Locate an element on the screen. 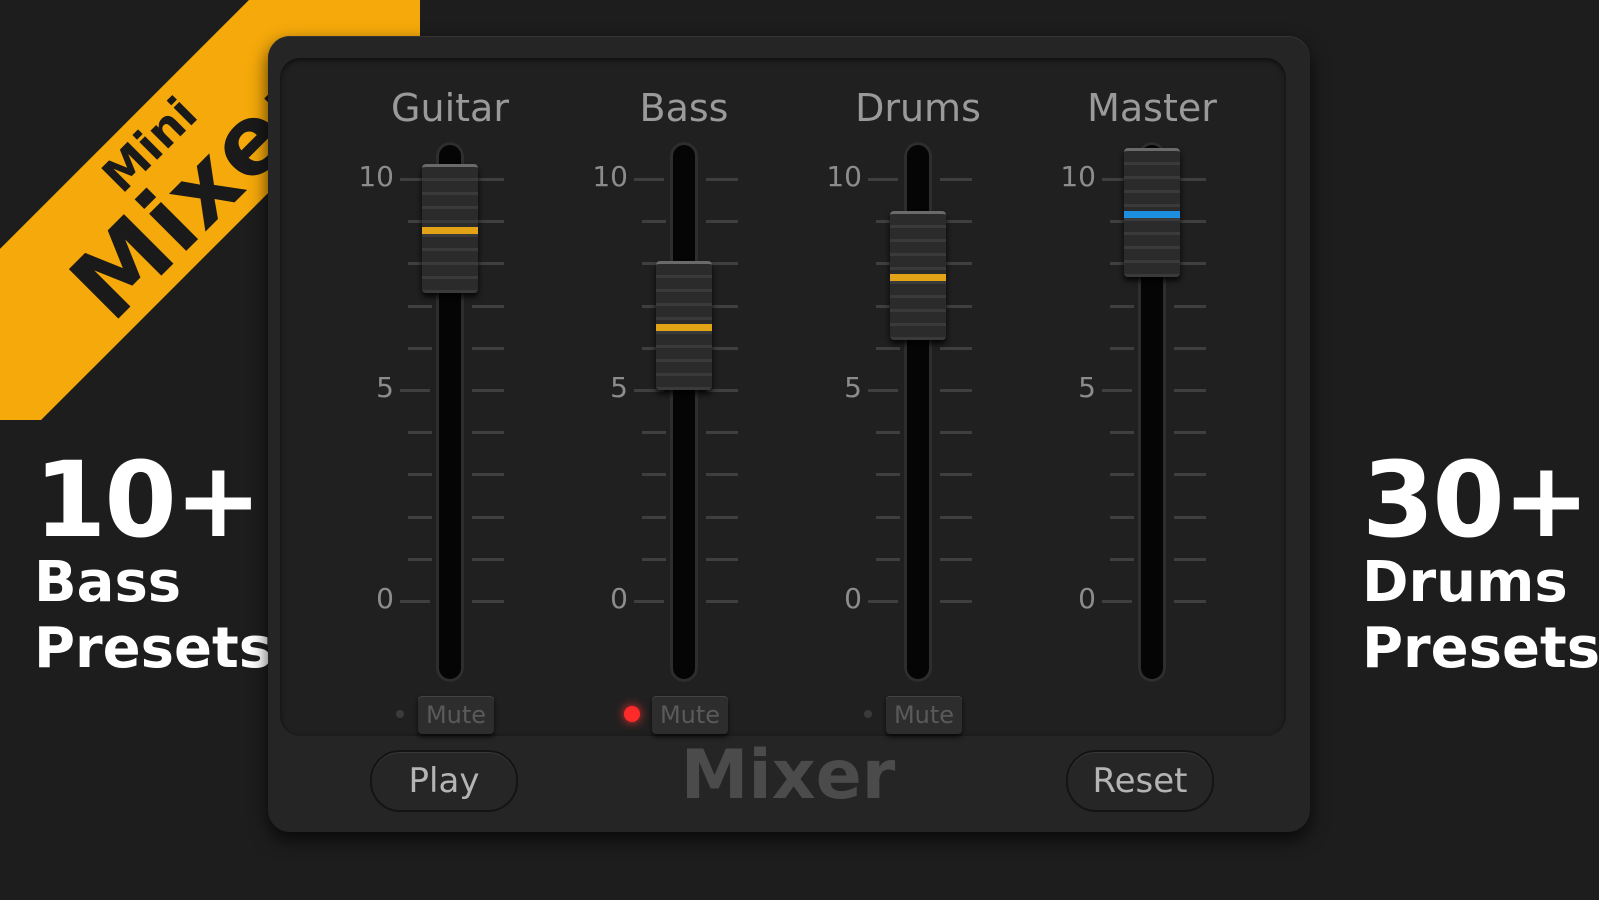 Image resolution: width=1599 pixels, height=900 pixels. channel-label: Guitar is located at coordinates (450, 108).